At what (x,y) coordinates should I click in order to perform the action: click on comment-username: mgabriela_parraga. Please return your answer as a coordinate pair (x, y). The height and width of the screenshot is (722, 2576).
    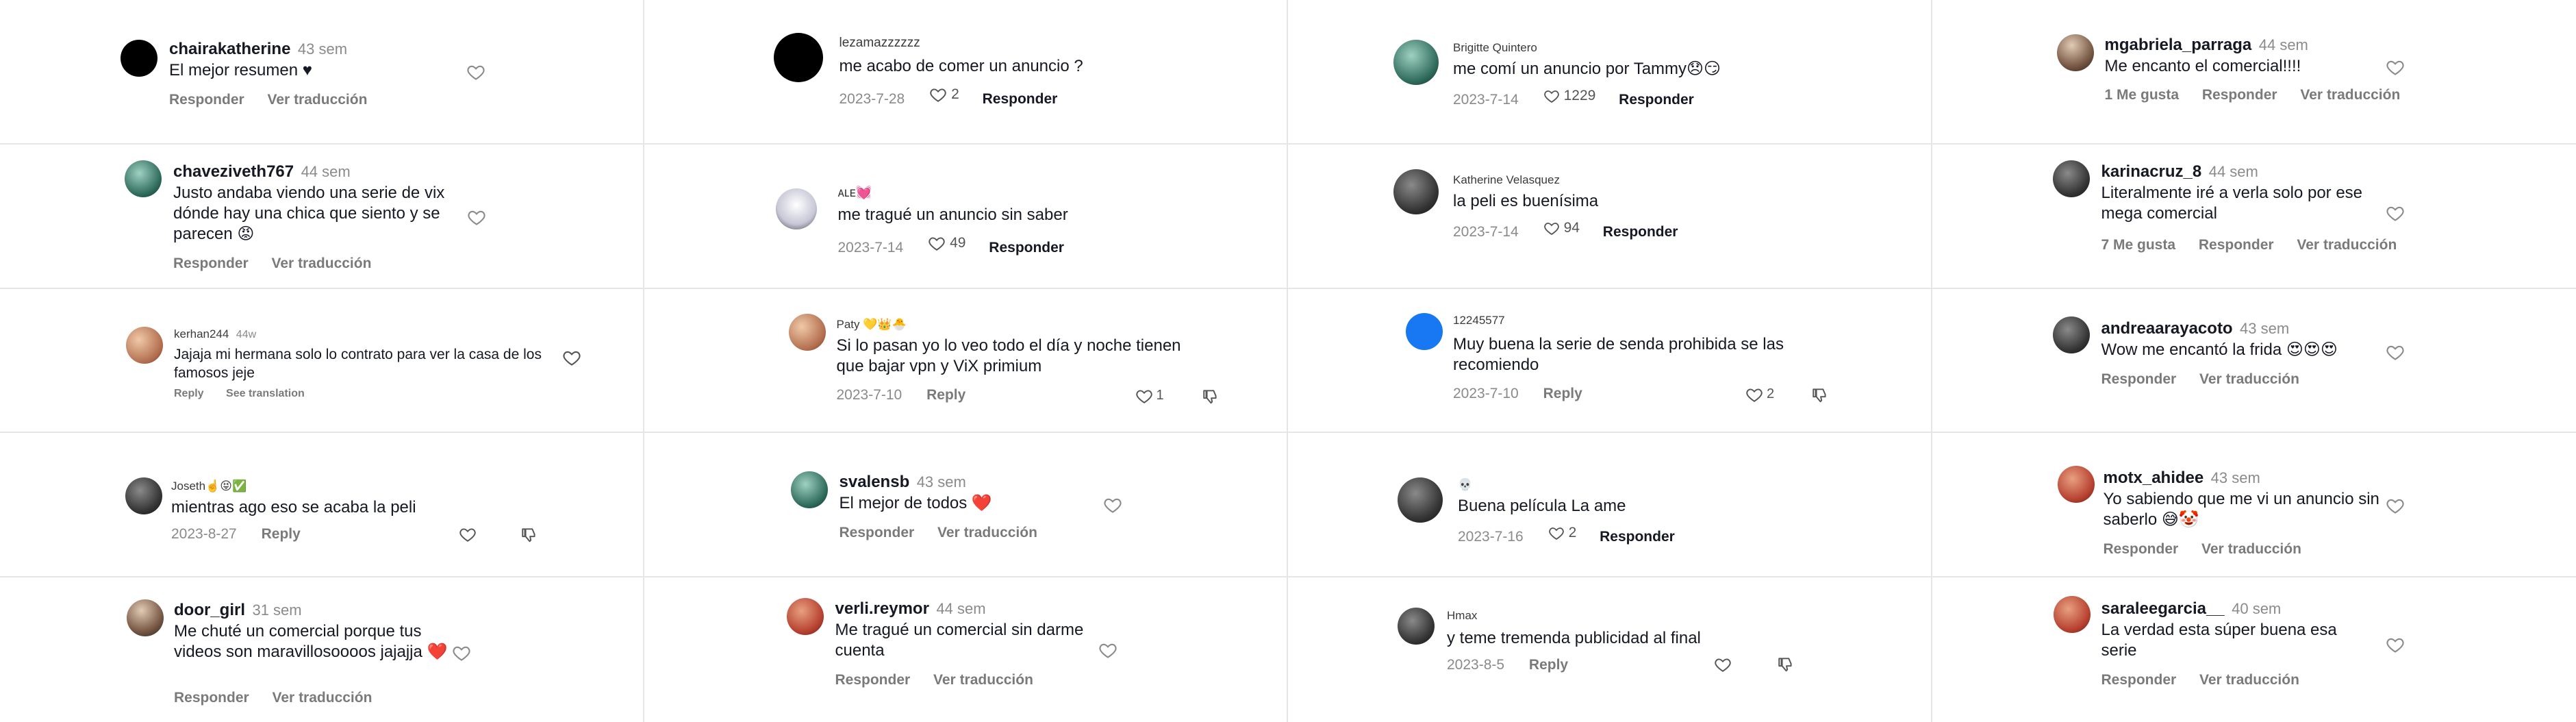
    Looking at the image, I should click on (2178, 45).